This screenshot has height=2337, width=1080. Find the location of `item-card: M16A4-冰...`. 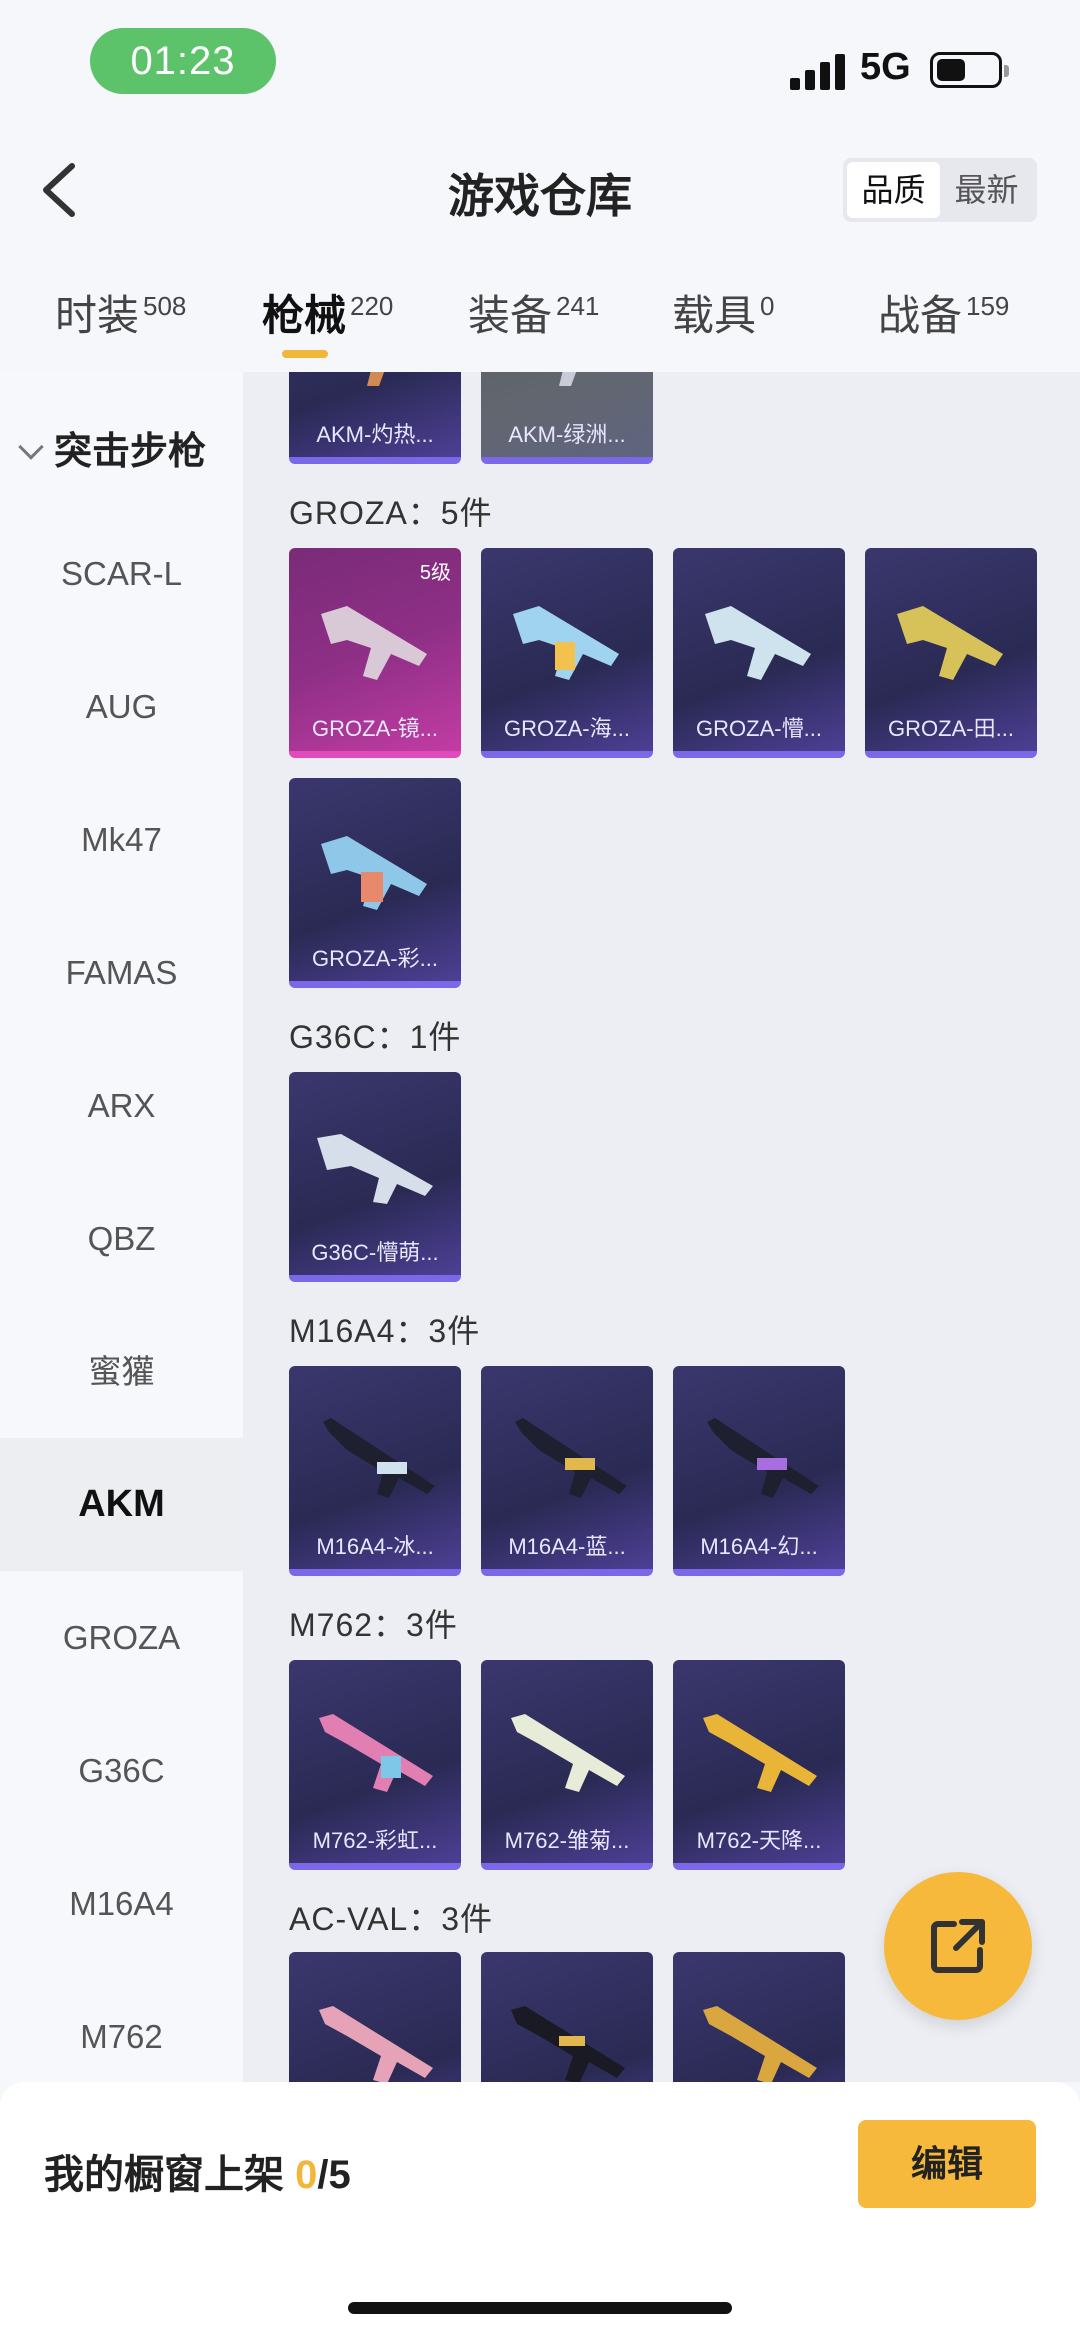

item-card: M16A4-冰... is located at coordinates (375, 1471).